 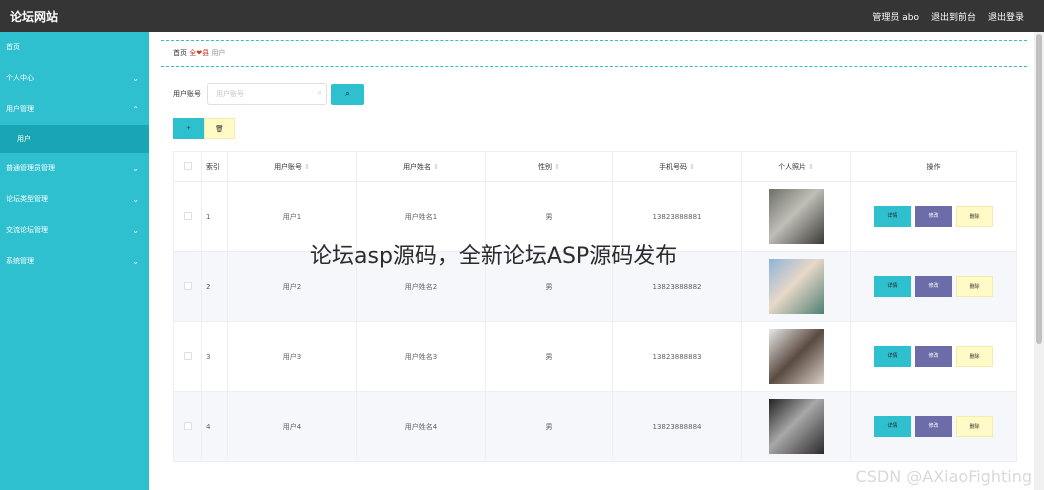 I want to click on header-ops: 操作, so click(x=933, y=166).